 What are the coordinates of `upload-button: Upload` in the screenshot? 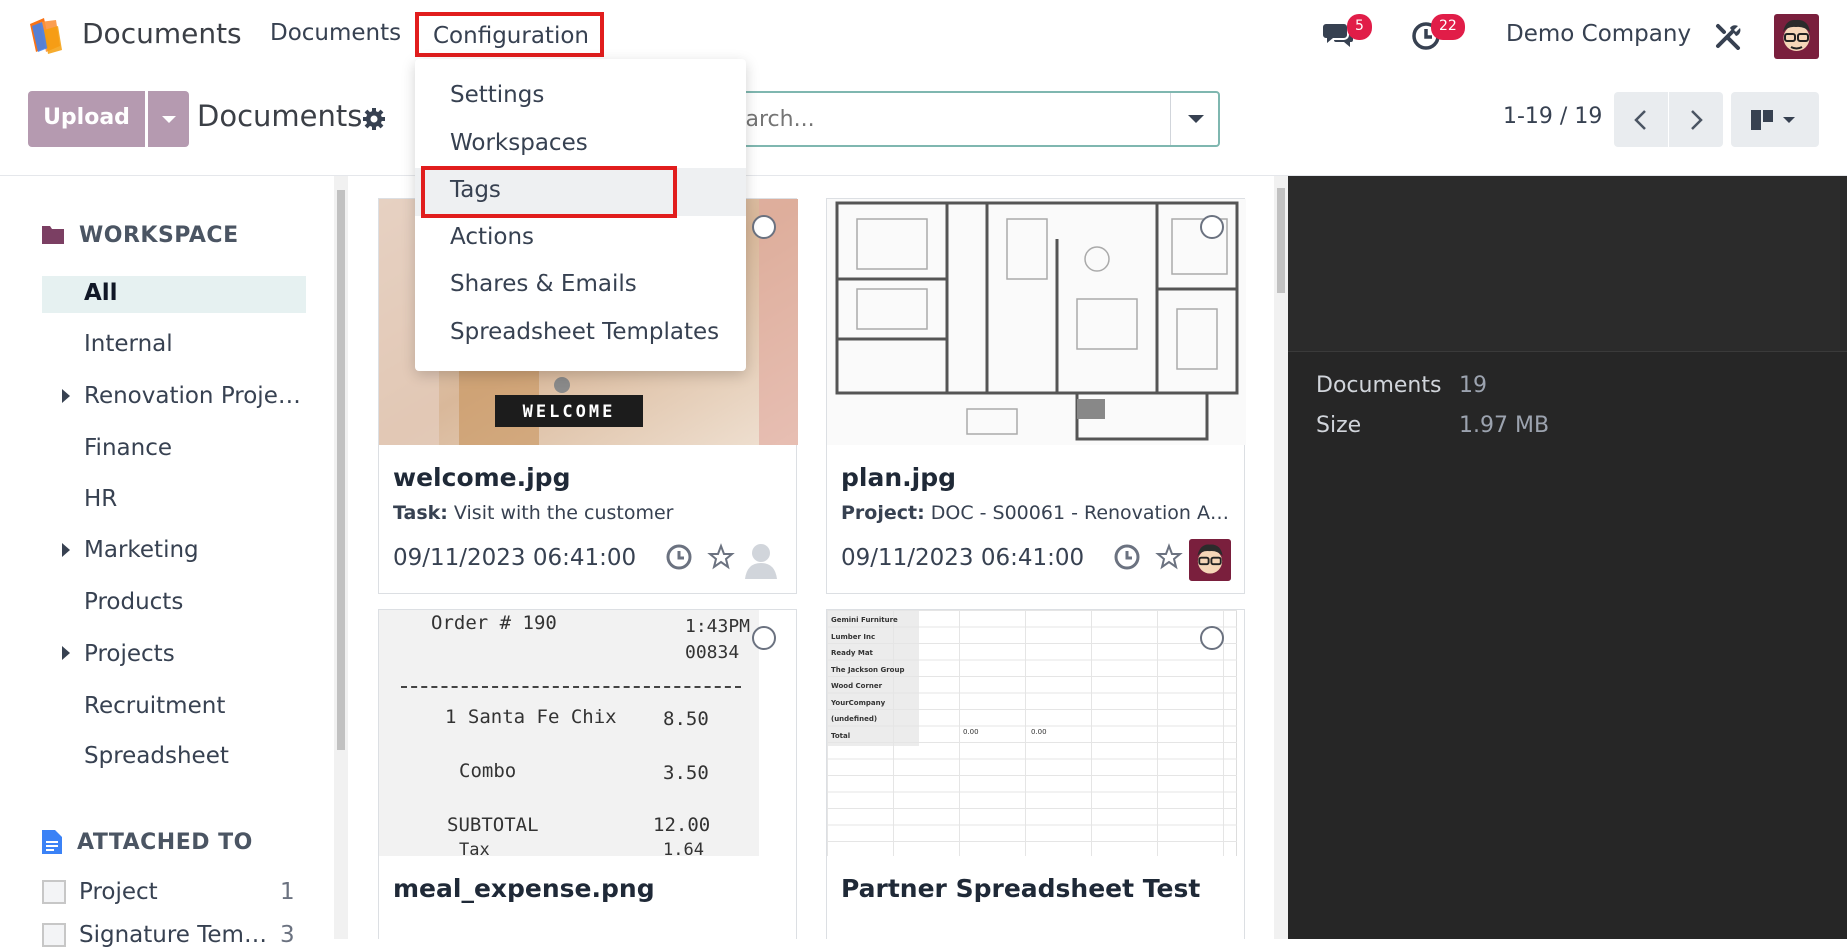 It's located at (86, 119).